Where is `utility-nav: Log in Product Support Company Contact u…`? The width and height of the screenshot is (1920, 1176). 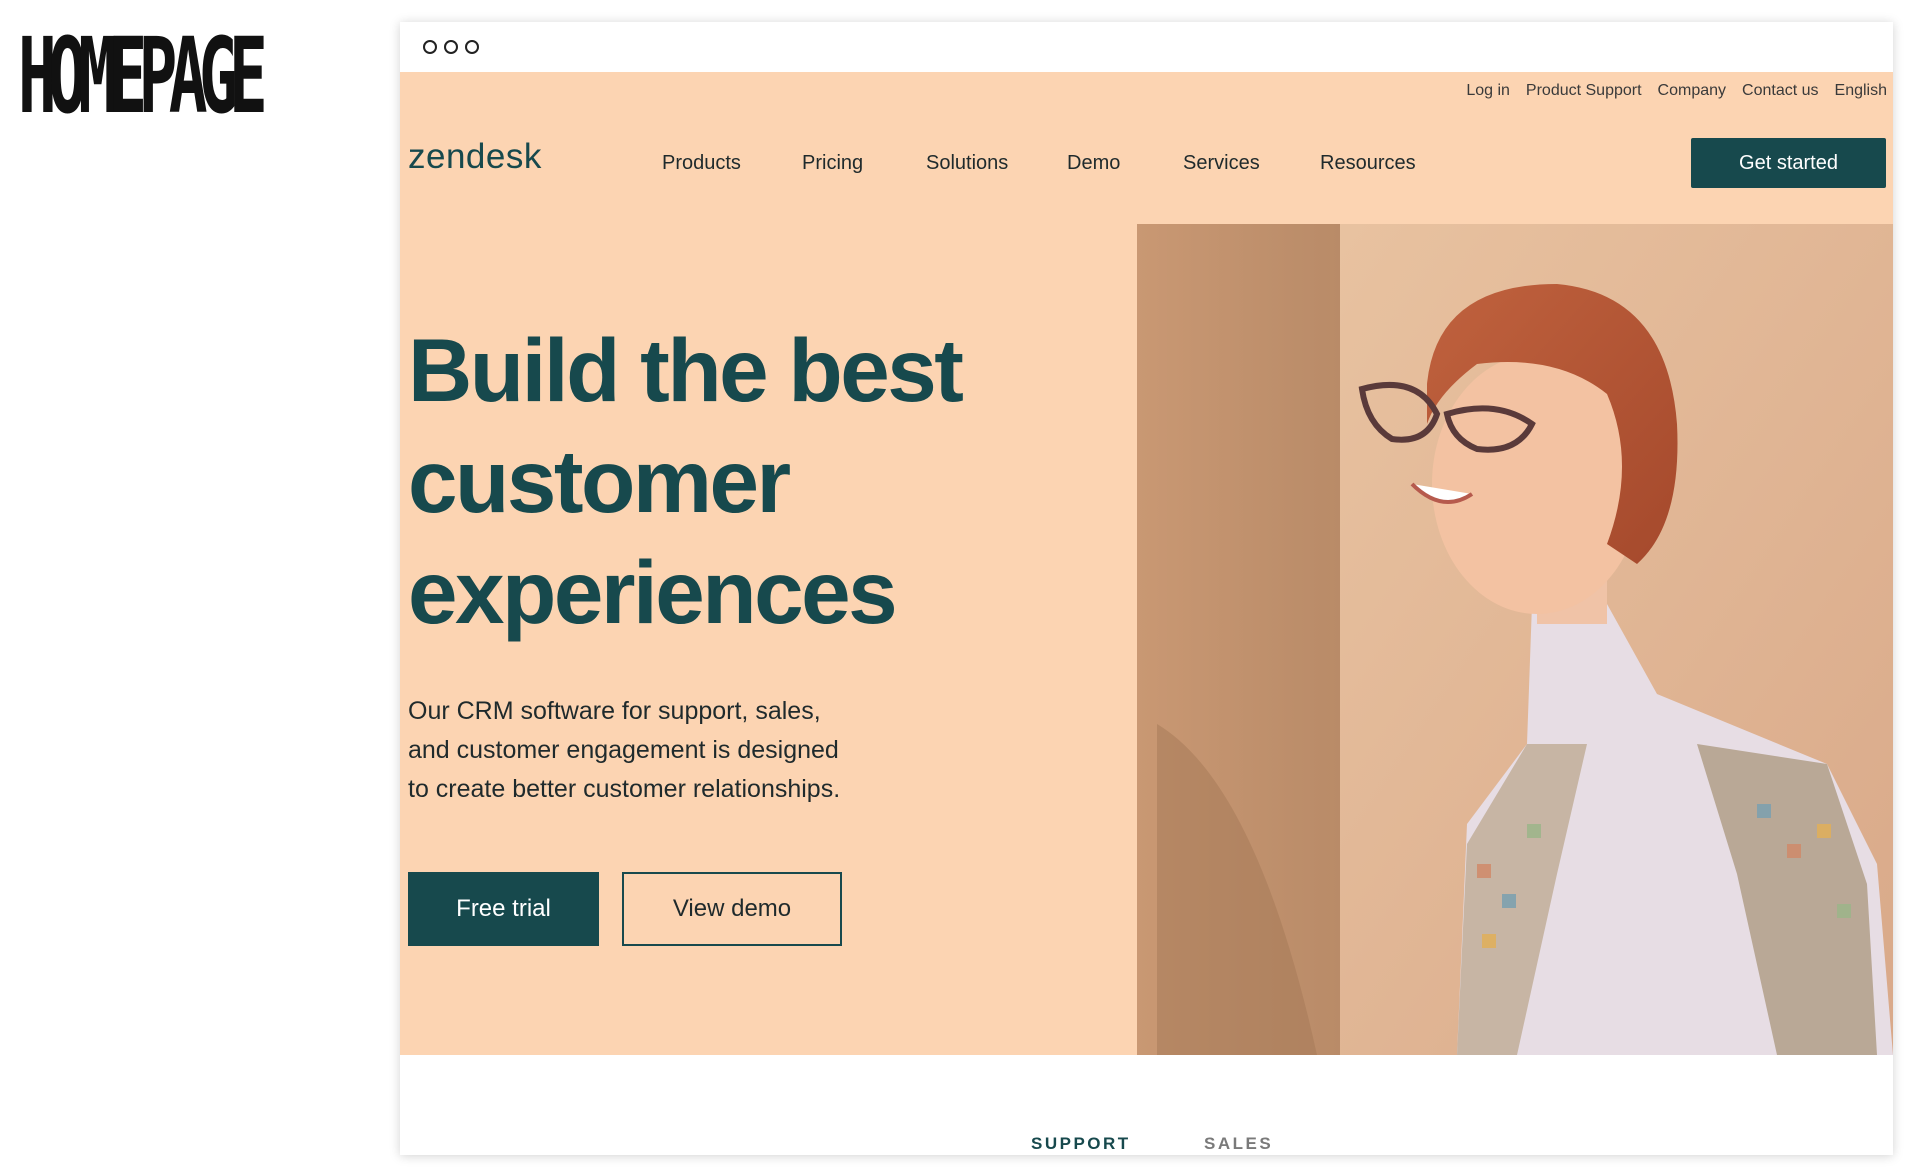 utility-nav: Log in Product Support Company Contact u… is located at coordinates (1676, 91).